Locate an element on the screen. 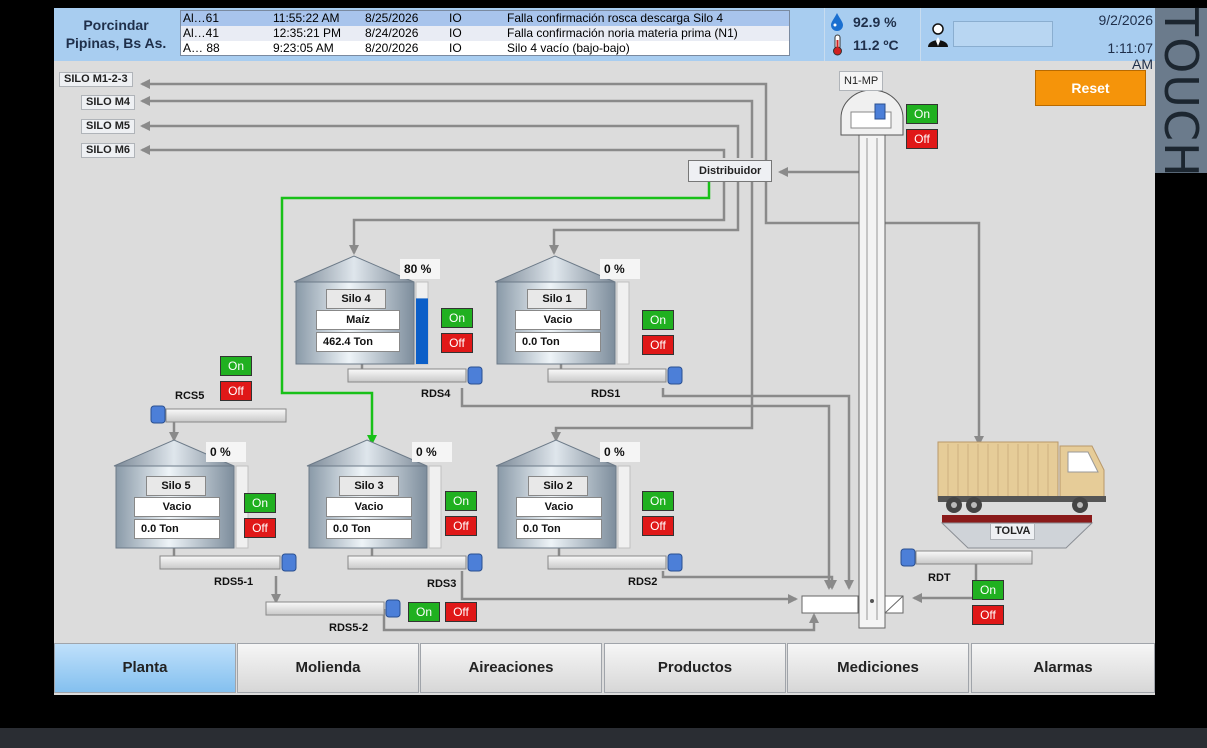  brand-text: TOUCH is located at coordinates (1180, 93).